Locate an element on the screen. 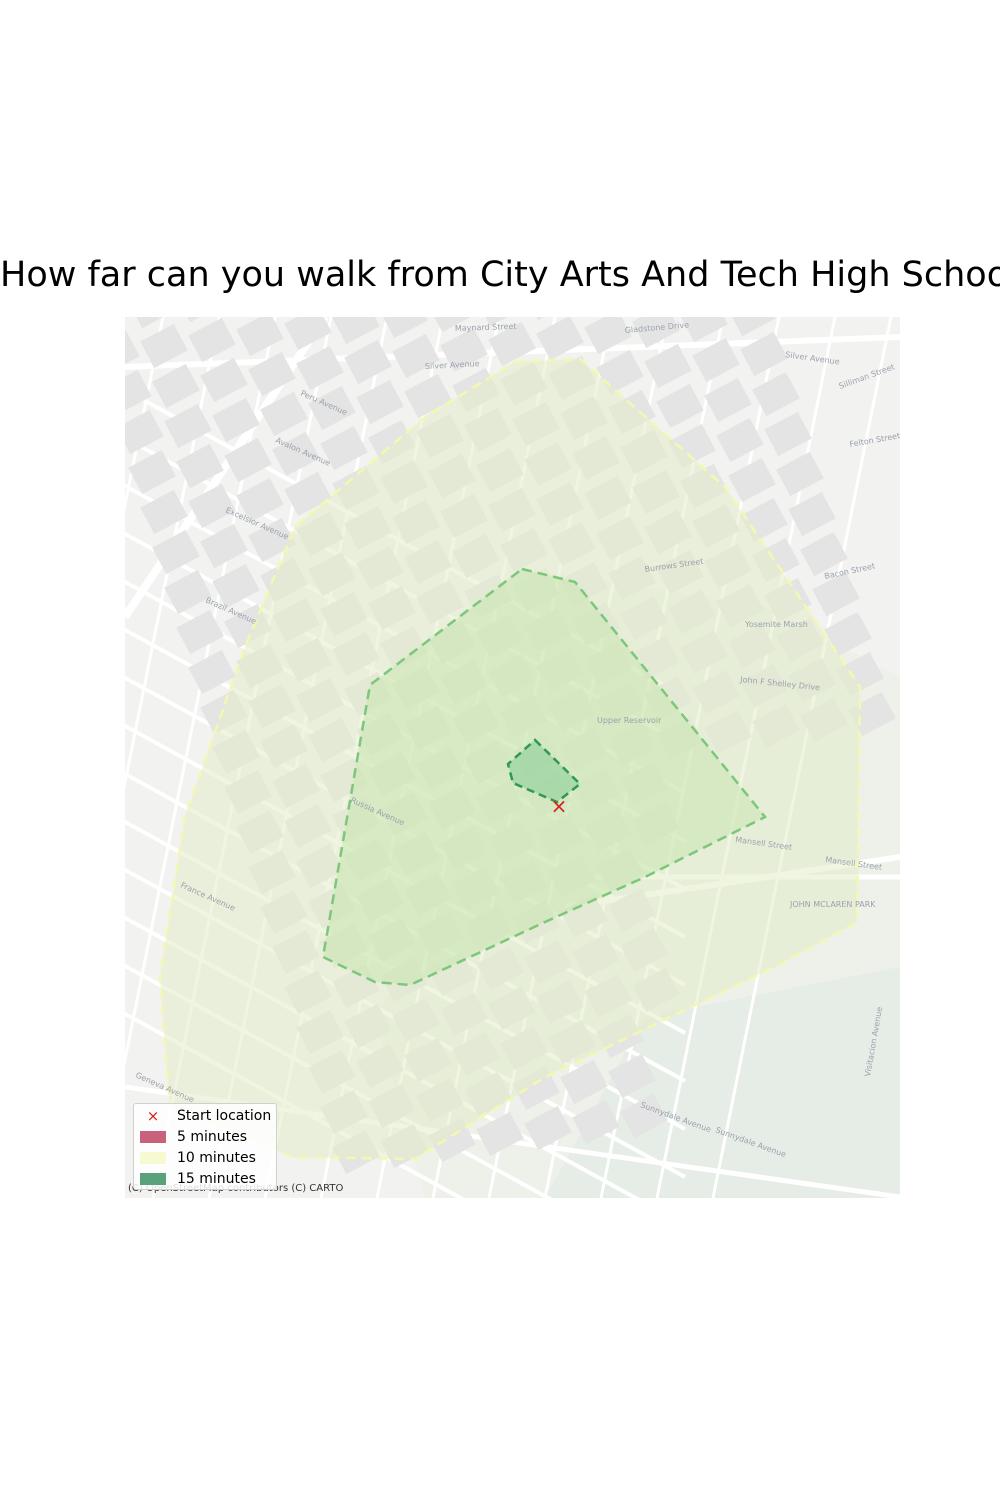 The height and width of the screenshot is (1500, 1000). street-label: Upper Reservoir is located at coordinates (629, 720).